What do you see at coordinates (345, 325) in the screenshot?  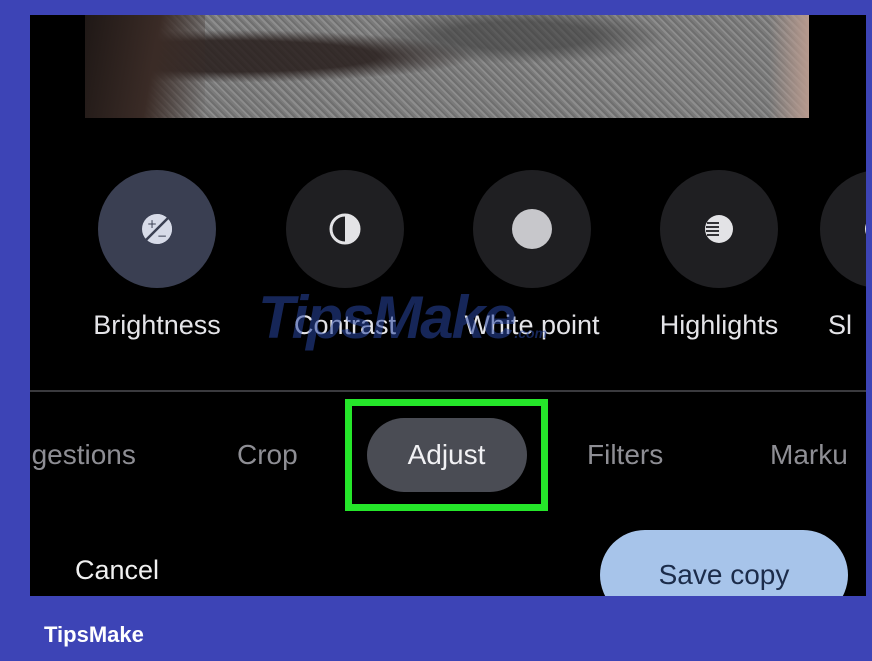 I see `tool-label: Contrast` at bounding box center [345, 325].